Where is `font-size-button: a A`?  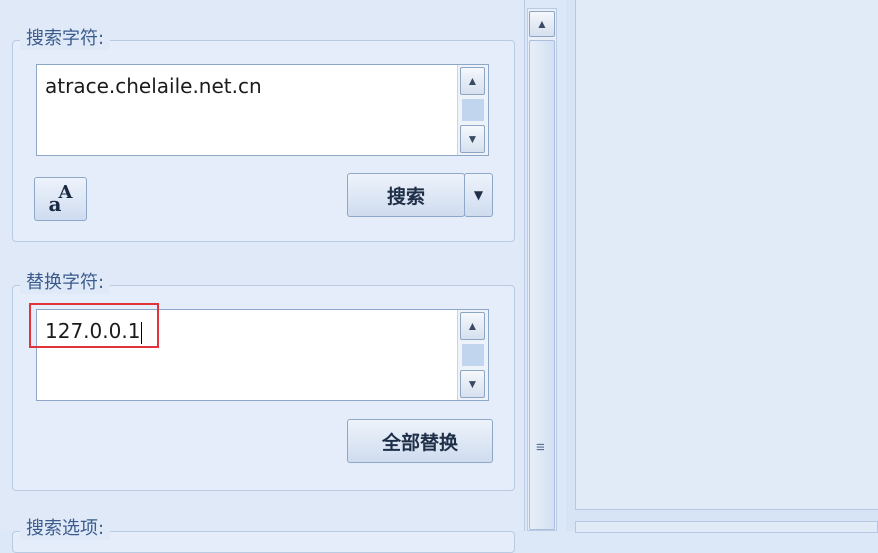
font-size-button: a A is located at coordinates (60, 199).